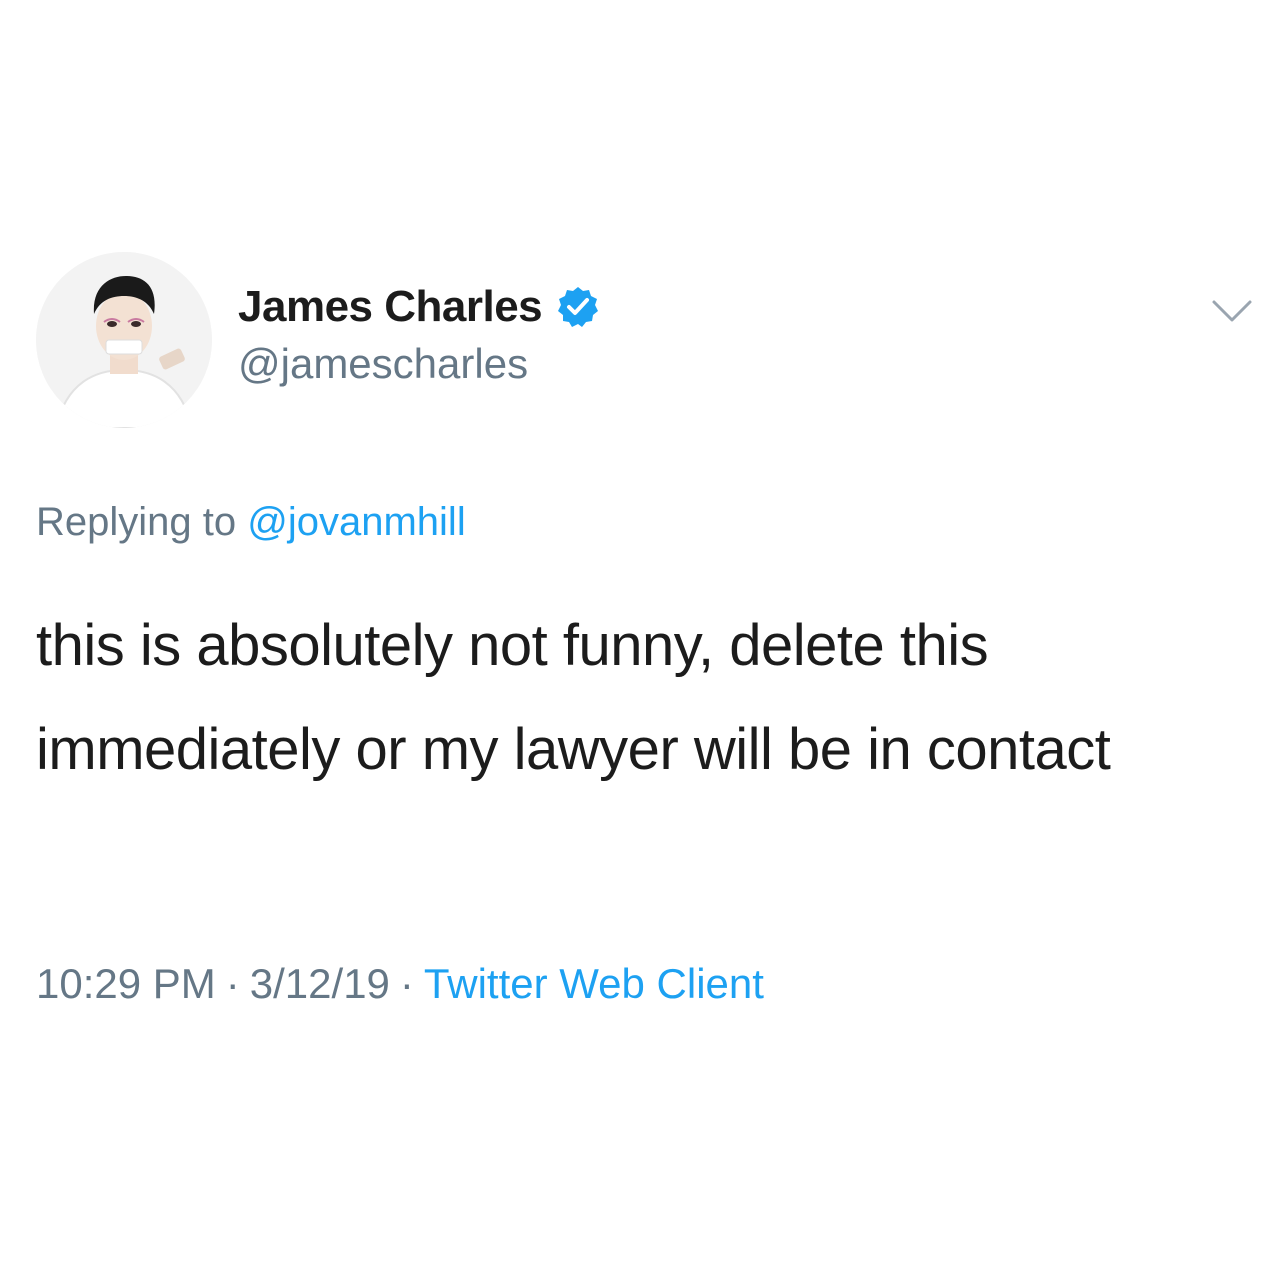 This screenshot has width=1284, height=1284. Describe the element at coordinates (319, 983) in the screenshot. I see `tweet-date: 3/12/19` at that location.